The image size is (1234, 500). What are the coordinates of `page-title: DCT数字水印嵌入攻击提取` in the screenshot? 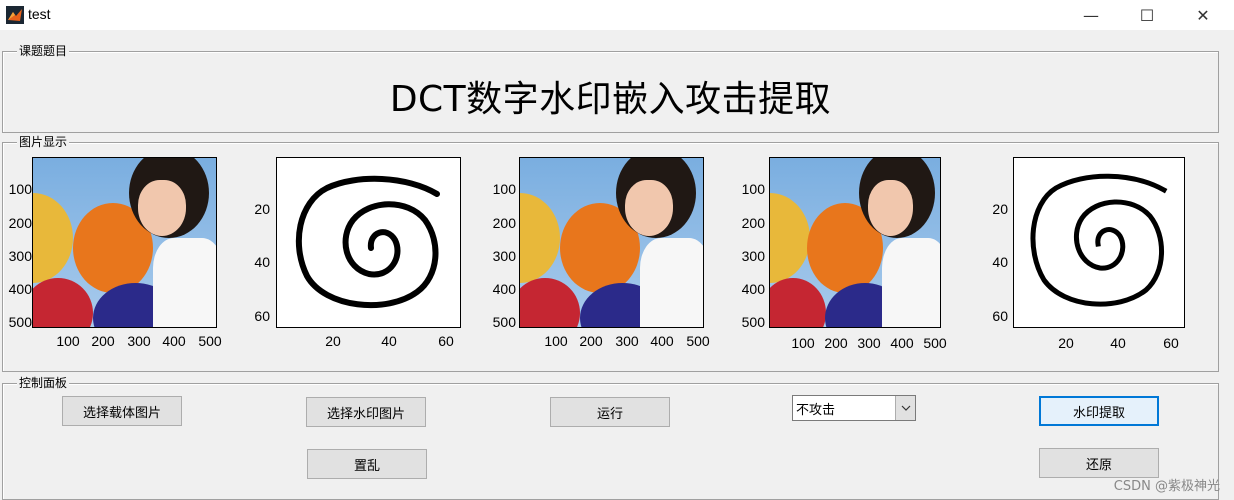 It's located at (610, 99).